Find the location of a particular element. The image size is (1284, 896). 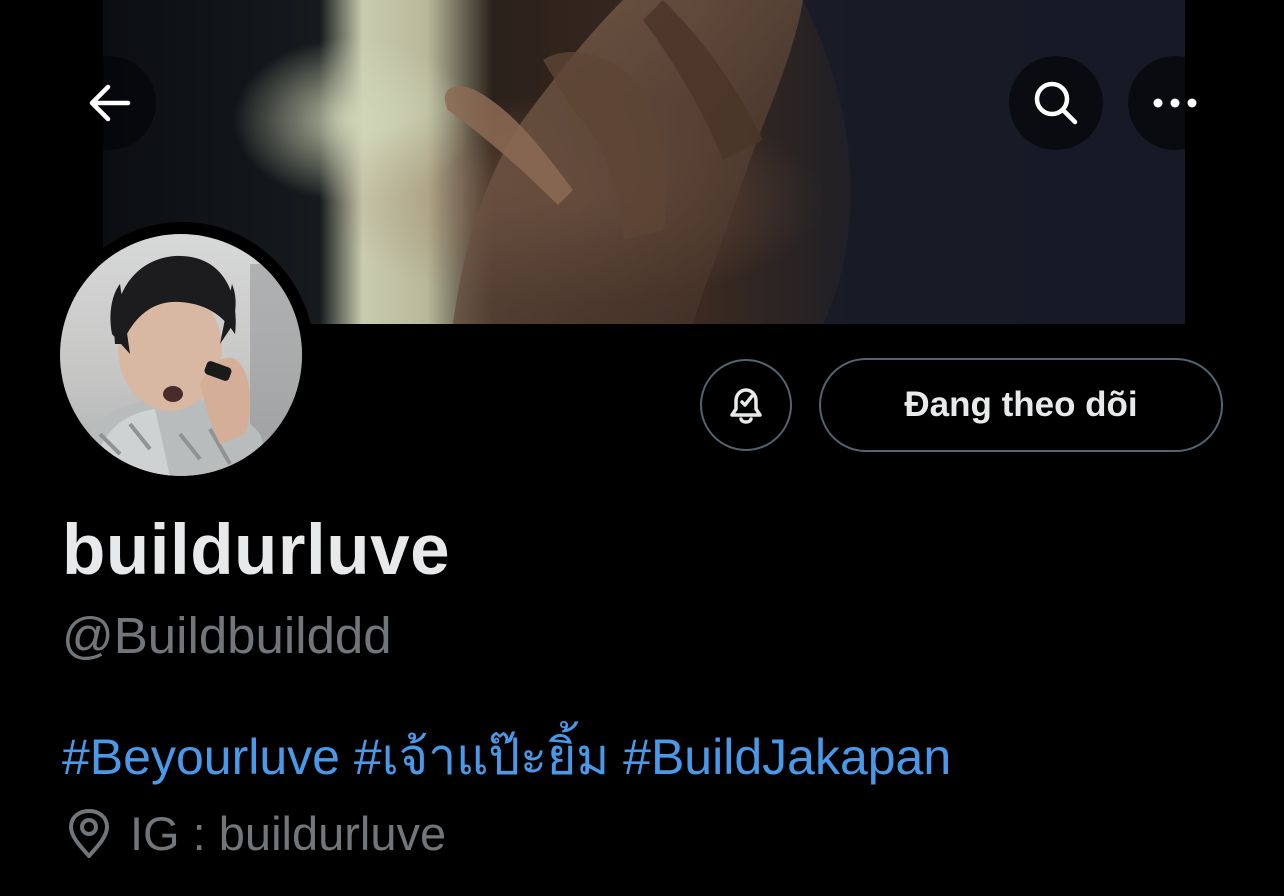

location-row: IG : buildurluve is located at coordinates (256, 833).